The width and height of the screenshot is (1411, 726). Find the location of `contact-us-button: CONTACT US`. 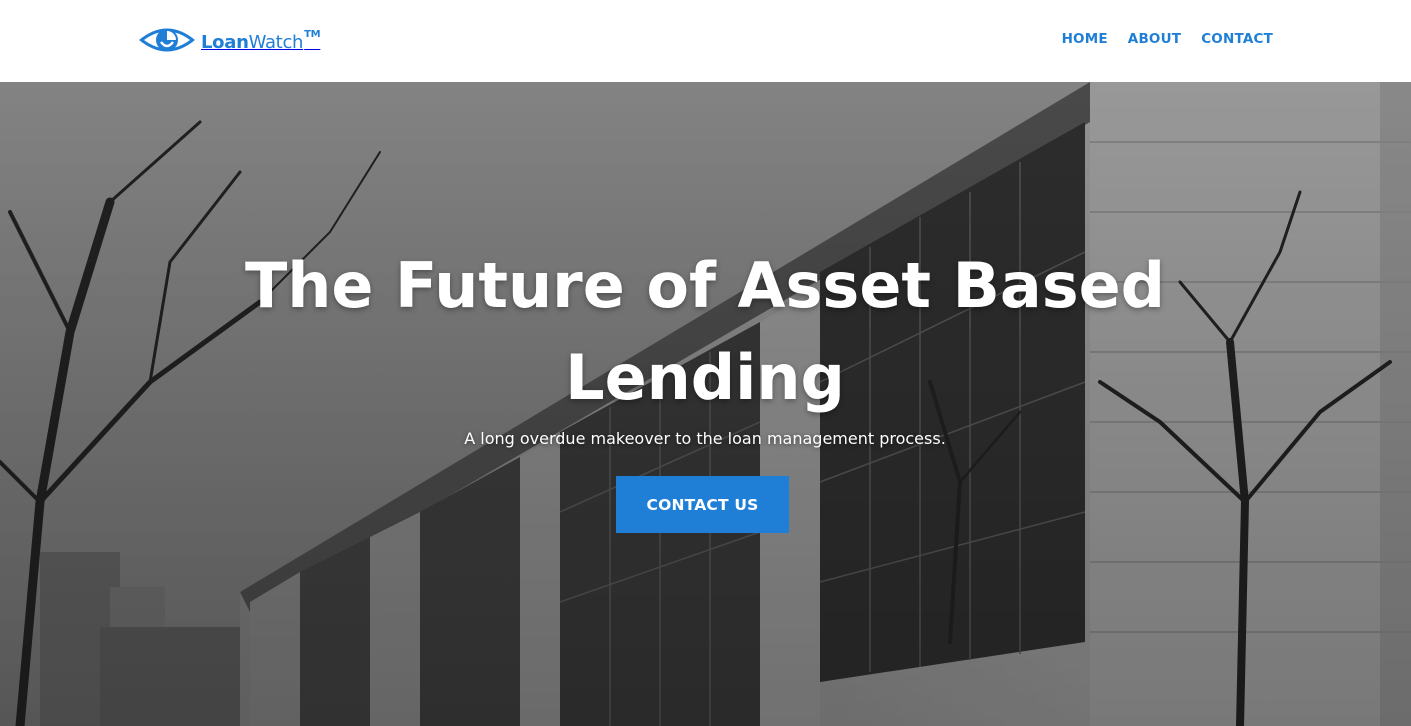

contact-us-button: CONTACT US is located at coordinates (702, 504).